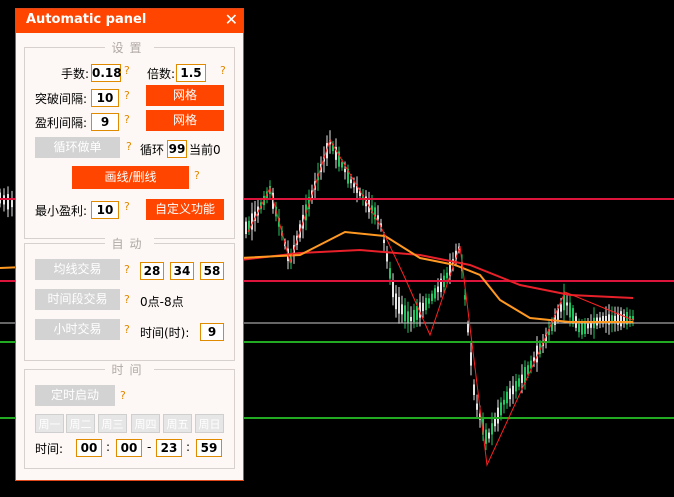 The width and height of the screenshot is (674, 497). What do you see at coordinates (152, 150) in the screenshot?
I see `cycle-label: 循环` at bounding box center [152, 150].